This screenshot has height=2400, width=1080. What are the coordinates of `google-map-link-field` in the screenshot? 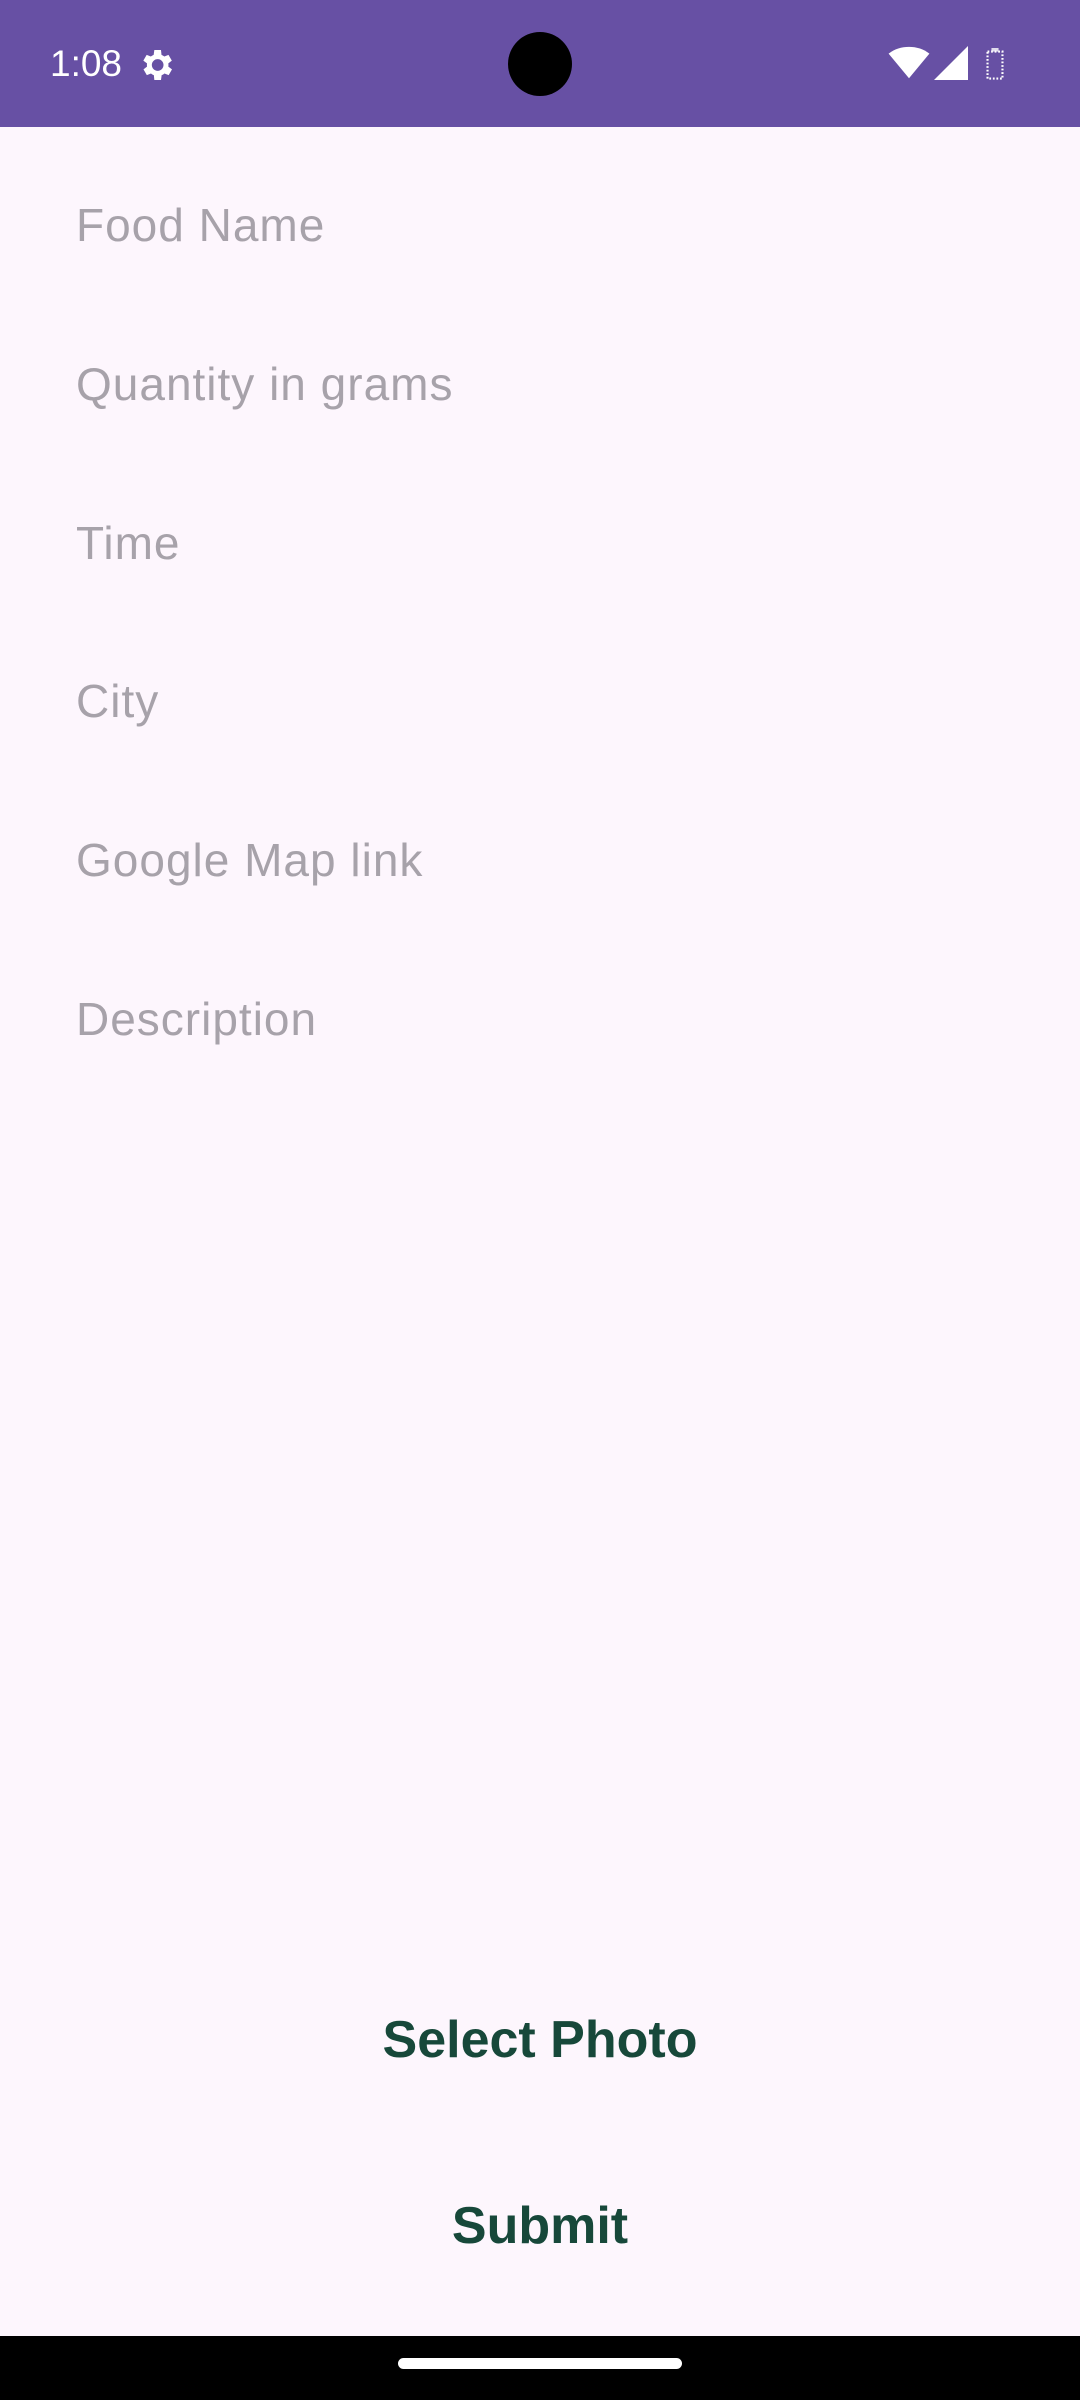 It's located at (556, 860).